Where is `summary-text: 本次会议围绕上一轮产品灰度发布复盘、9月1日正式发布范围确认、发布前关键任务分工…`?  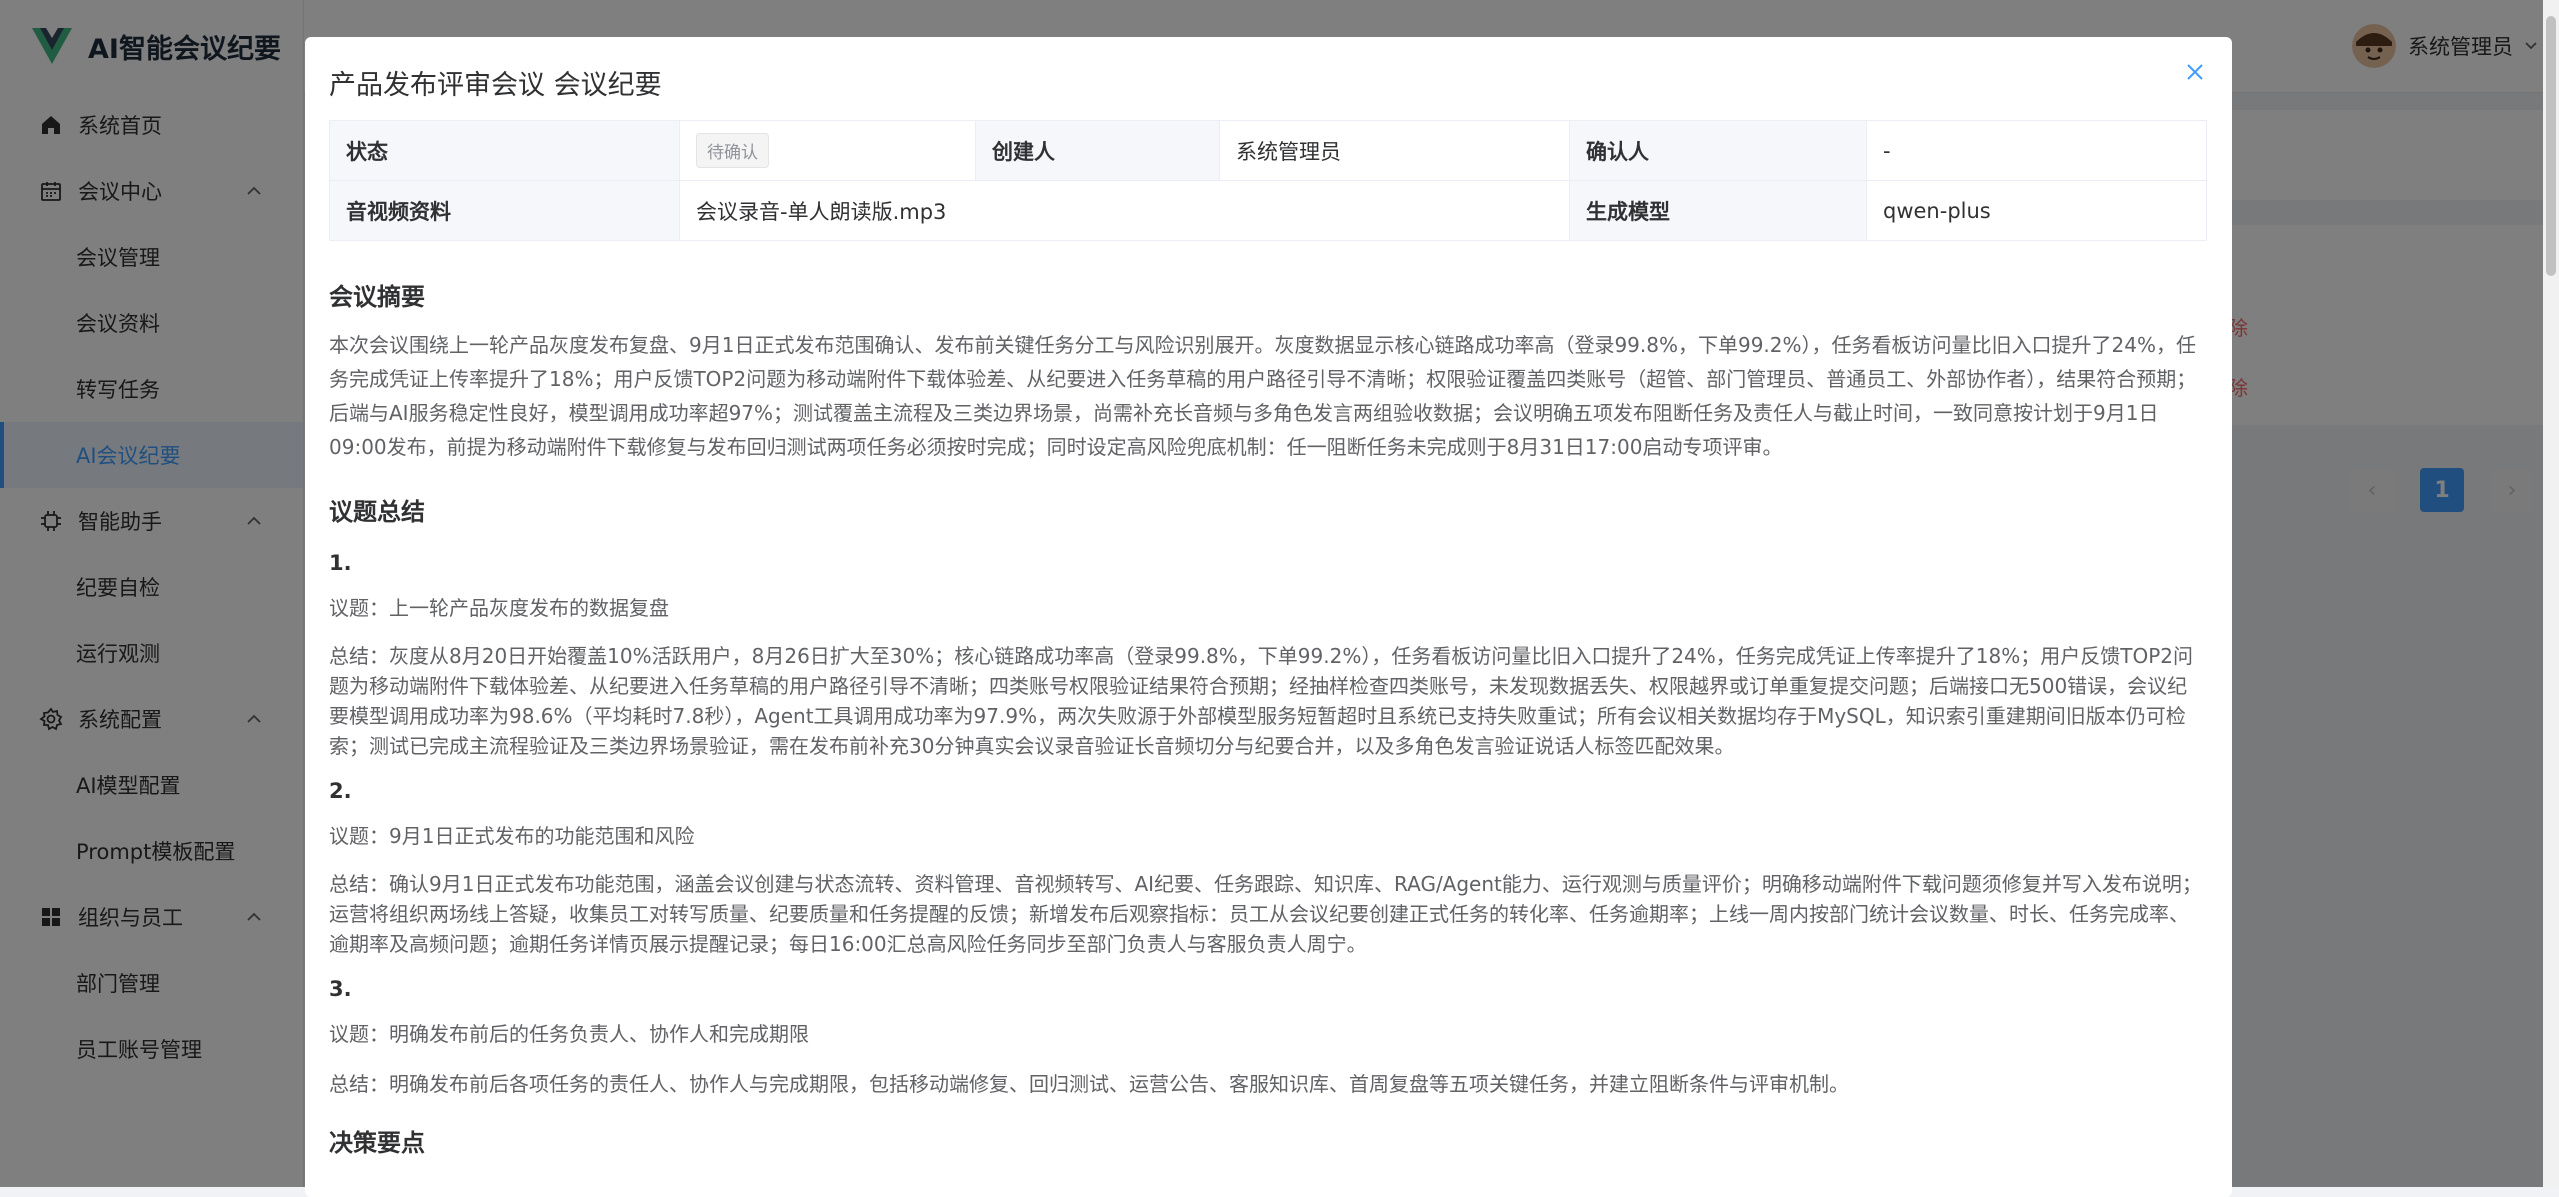
summary-text: 本次会议围绕上一轮产品灰度发布复盘、9月1日正式发布范围确认、发布前关键任务分工… is located at coordinates (1263, 396).